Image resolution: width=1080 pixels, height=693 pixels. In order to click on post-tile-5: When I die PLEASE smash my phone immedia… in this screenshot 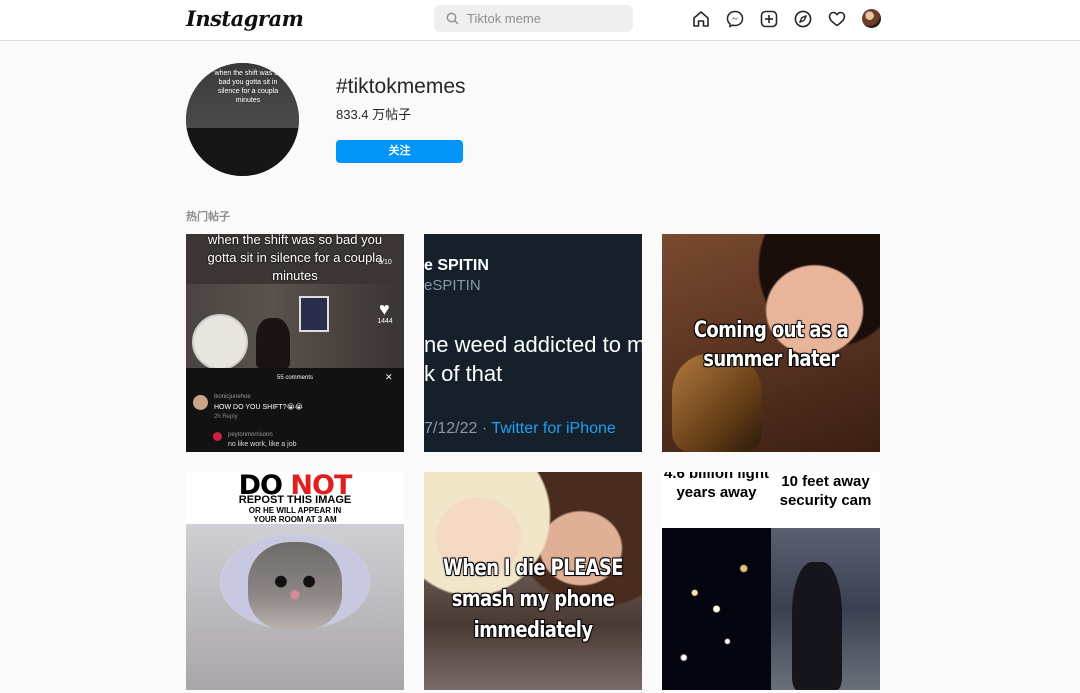, I will do `click(533, 581)`.